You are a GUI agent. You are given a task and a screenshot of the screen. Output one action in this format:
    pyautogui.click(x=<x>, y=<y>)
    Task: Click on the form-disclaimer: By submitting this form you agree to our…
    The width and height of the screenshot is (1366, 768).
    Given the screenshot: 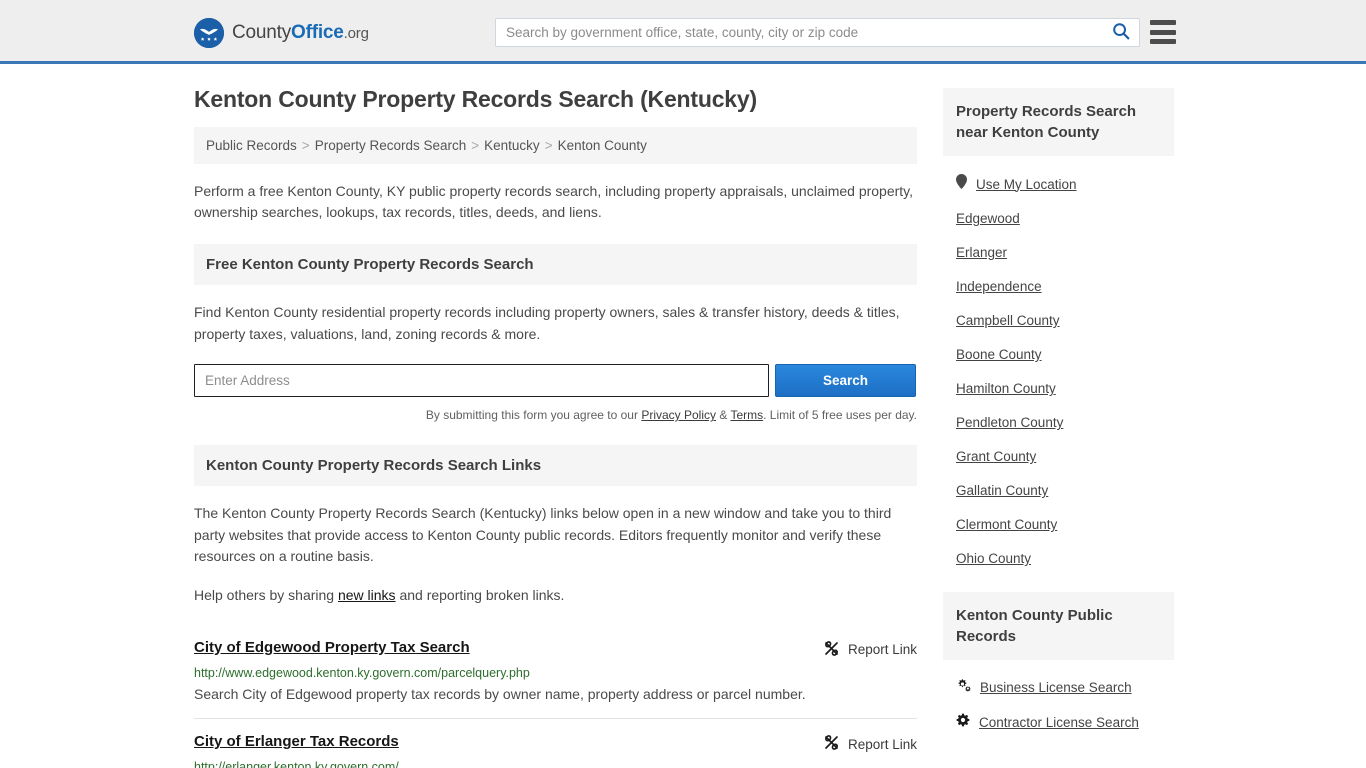 What is the action you would take?
    pyautogui.click(x=555, y=415)
    